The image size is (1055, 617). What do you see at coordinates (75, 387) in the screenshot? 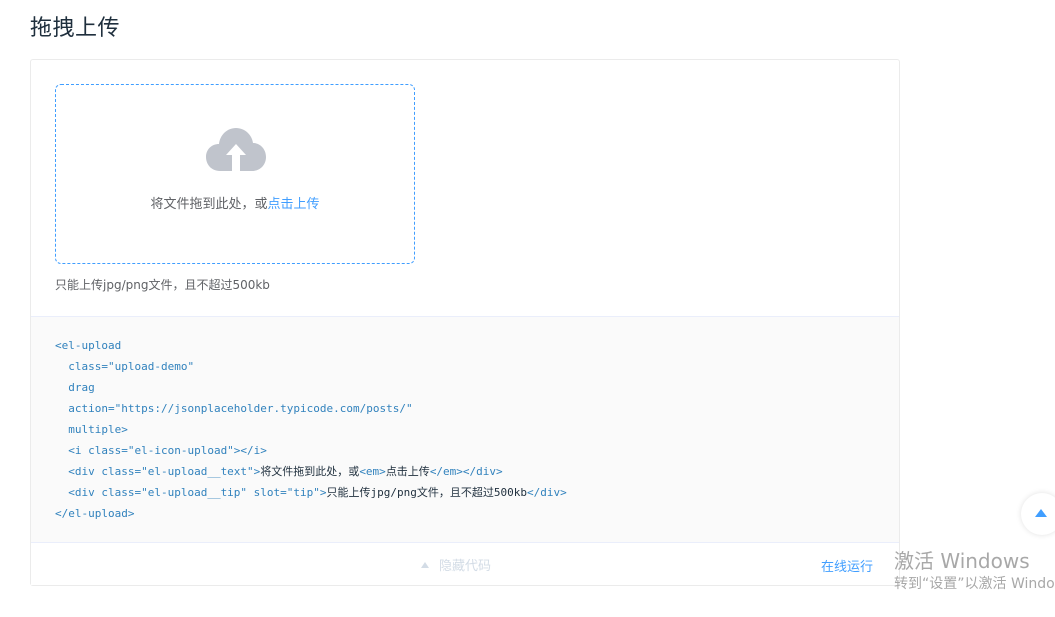
I see `code-line: drag` at bounding box center [75, 387].